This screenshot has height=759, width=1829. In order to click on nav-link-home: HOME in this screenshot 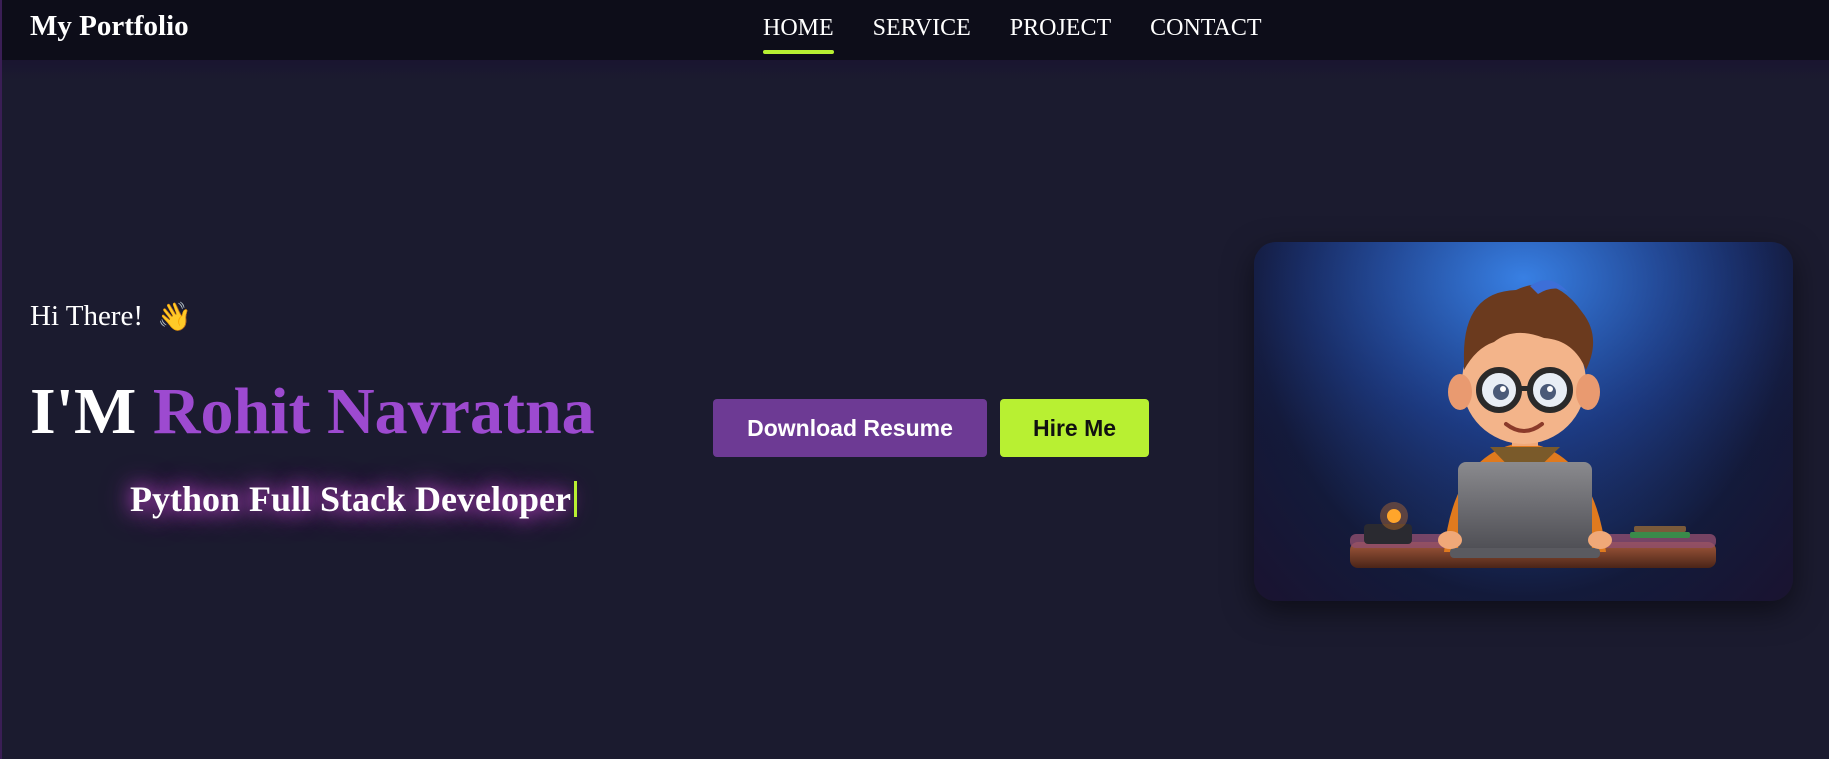, I will do `click(798, 33)`.